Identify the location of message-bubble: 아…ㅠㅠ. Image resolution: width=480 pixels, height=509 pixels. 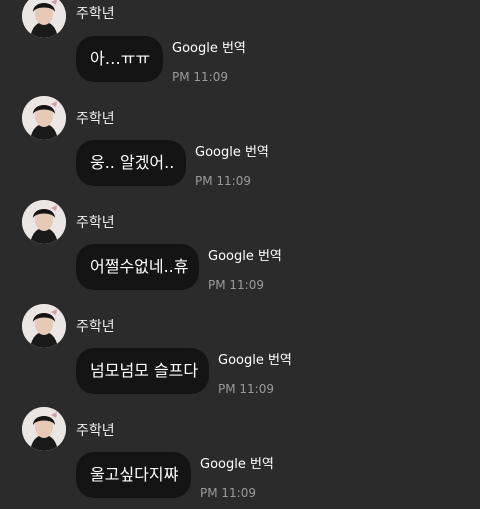
(119, 59).